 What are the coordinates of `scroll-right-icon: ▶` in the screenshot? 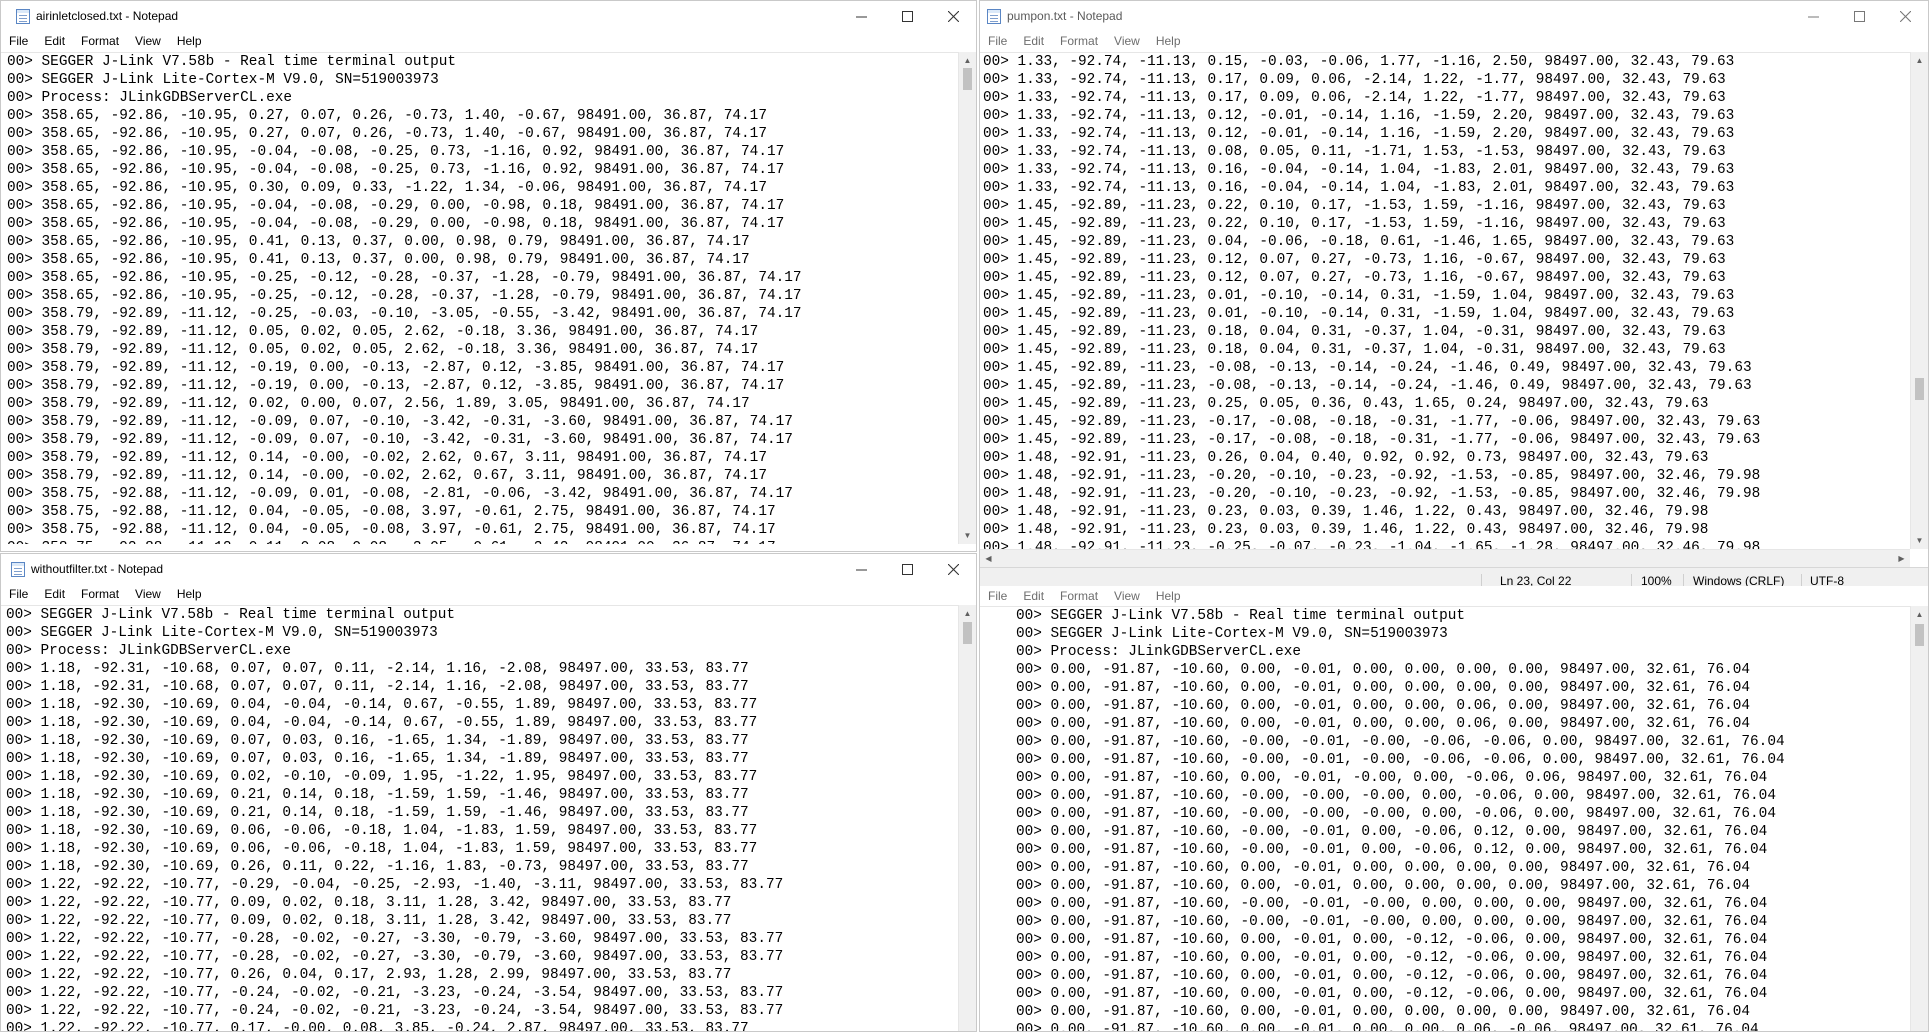 It's located at (1901, 558).